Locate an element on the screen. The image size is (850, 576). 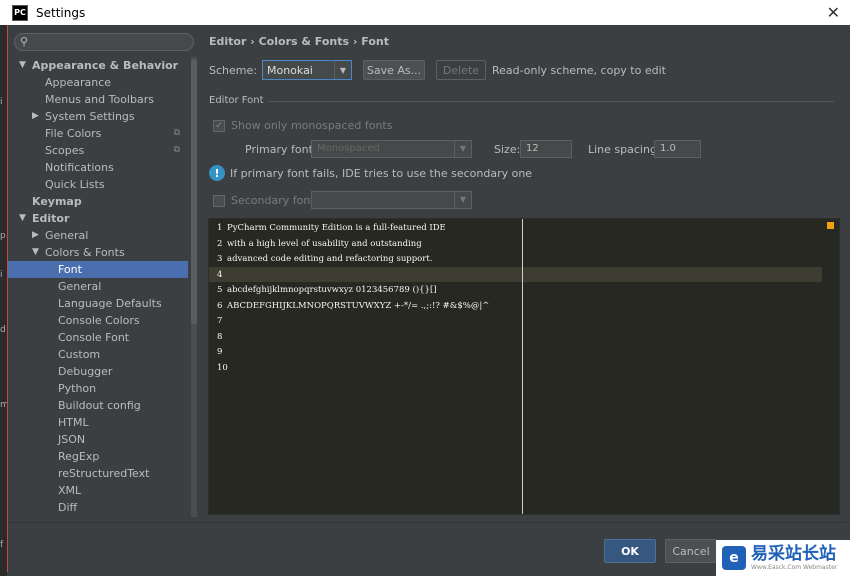
watermark-logo-icon: e is located at coordinates (734, 558).